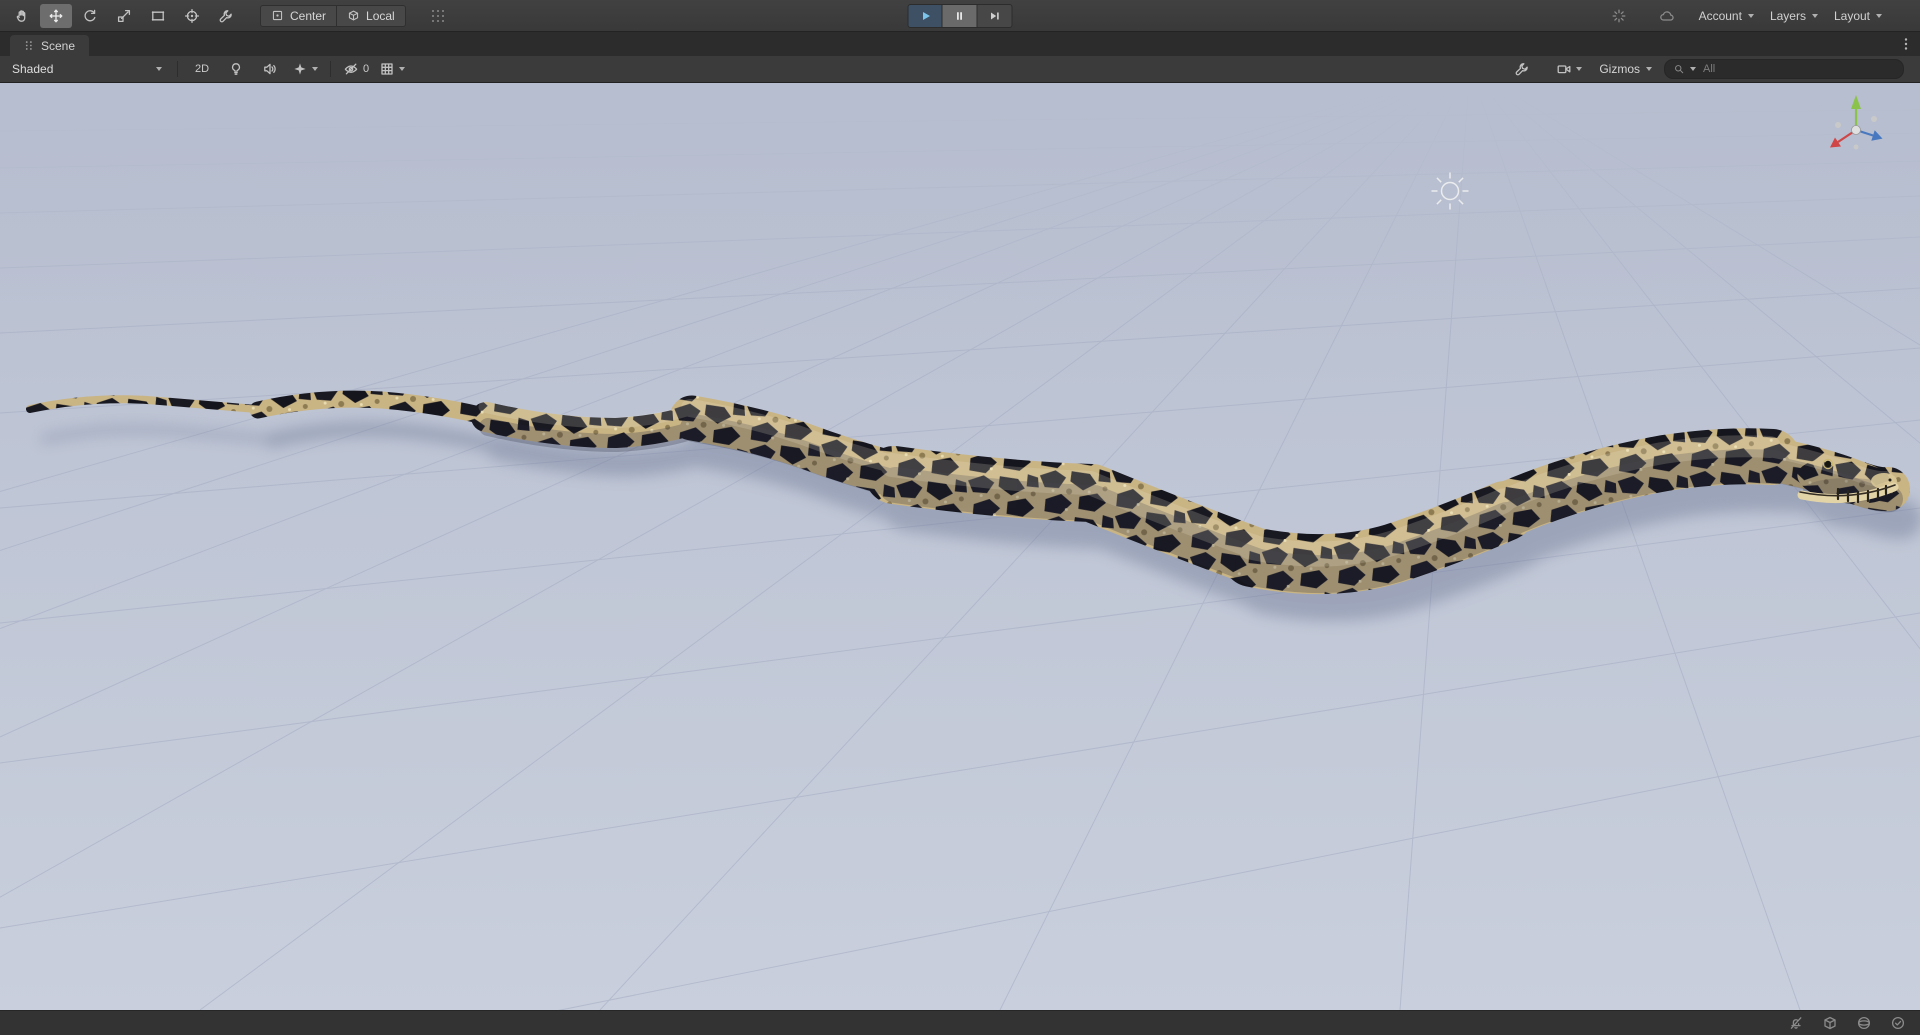 The image size is (1920, 1035). Describe the element at coordinates (1856, 130) in the screenshot. I see `axis-center-ball` at that location.